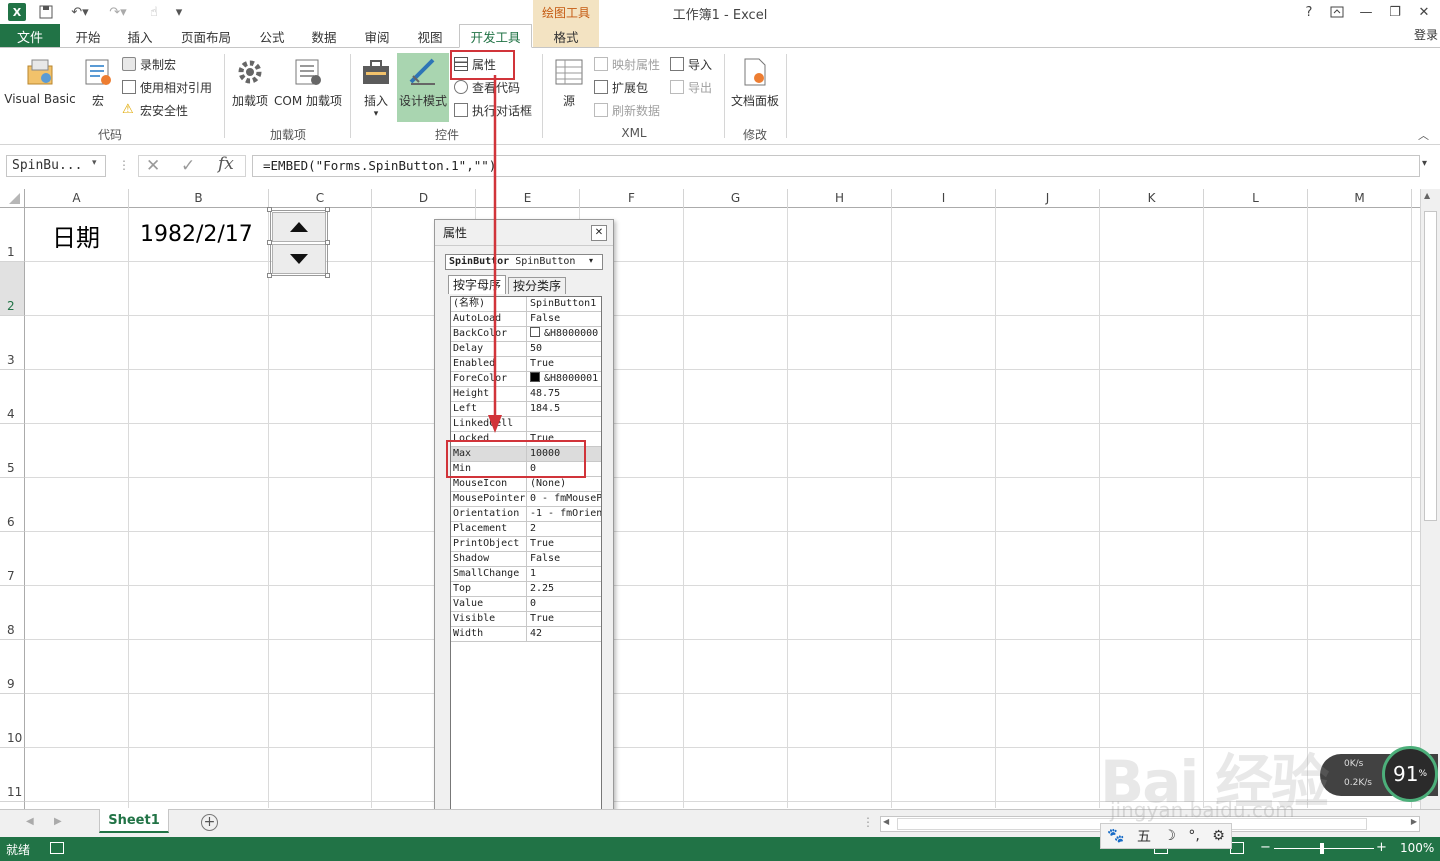  Describe the element at coordinates (526, 604) in the screenshot. I see `property-row: Value 0` at that location.